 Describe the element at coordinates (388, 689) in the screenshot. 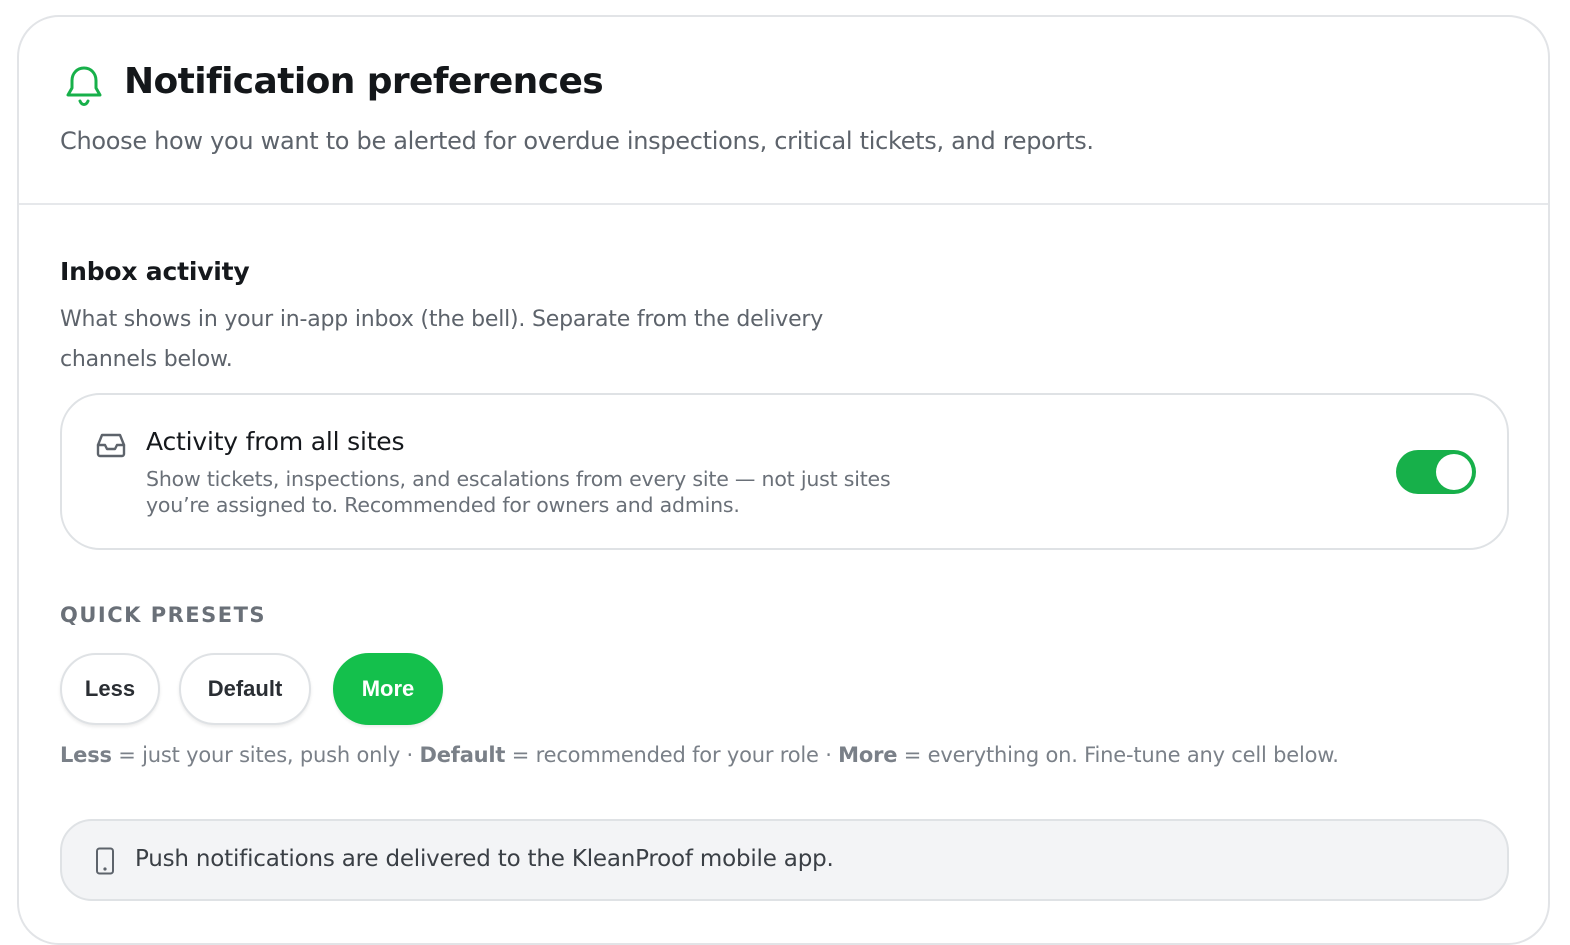

I see `preset-more-button: More` at that location.